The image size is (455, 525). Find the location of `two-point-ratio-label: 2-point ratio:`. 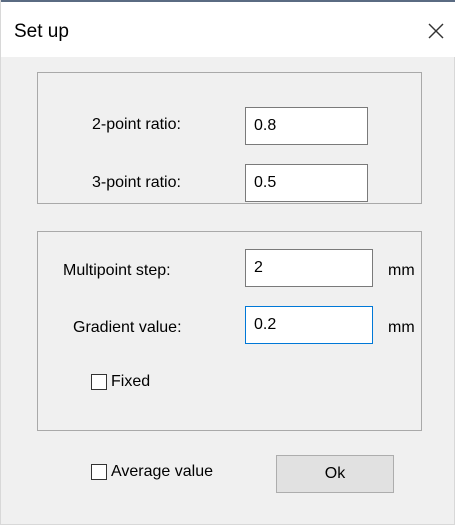

two-point-ratio-label: 2-point ratio: is located at coordinates (136, 124).